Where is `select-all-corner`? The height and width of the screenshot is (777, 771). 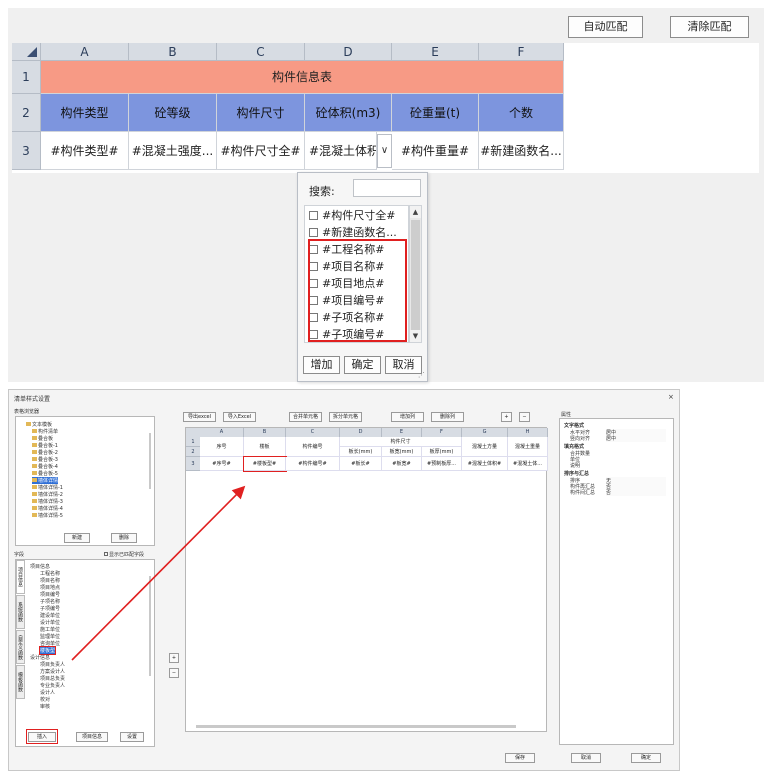
select-all-corner is located at coordinates (26, 52).